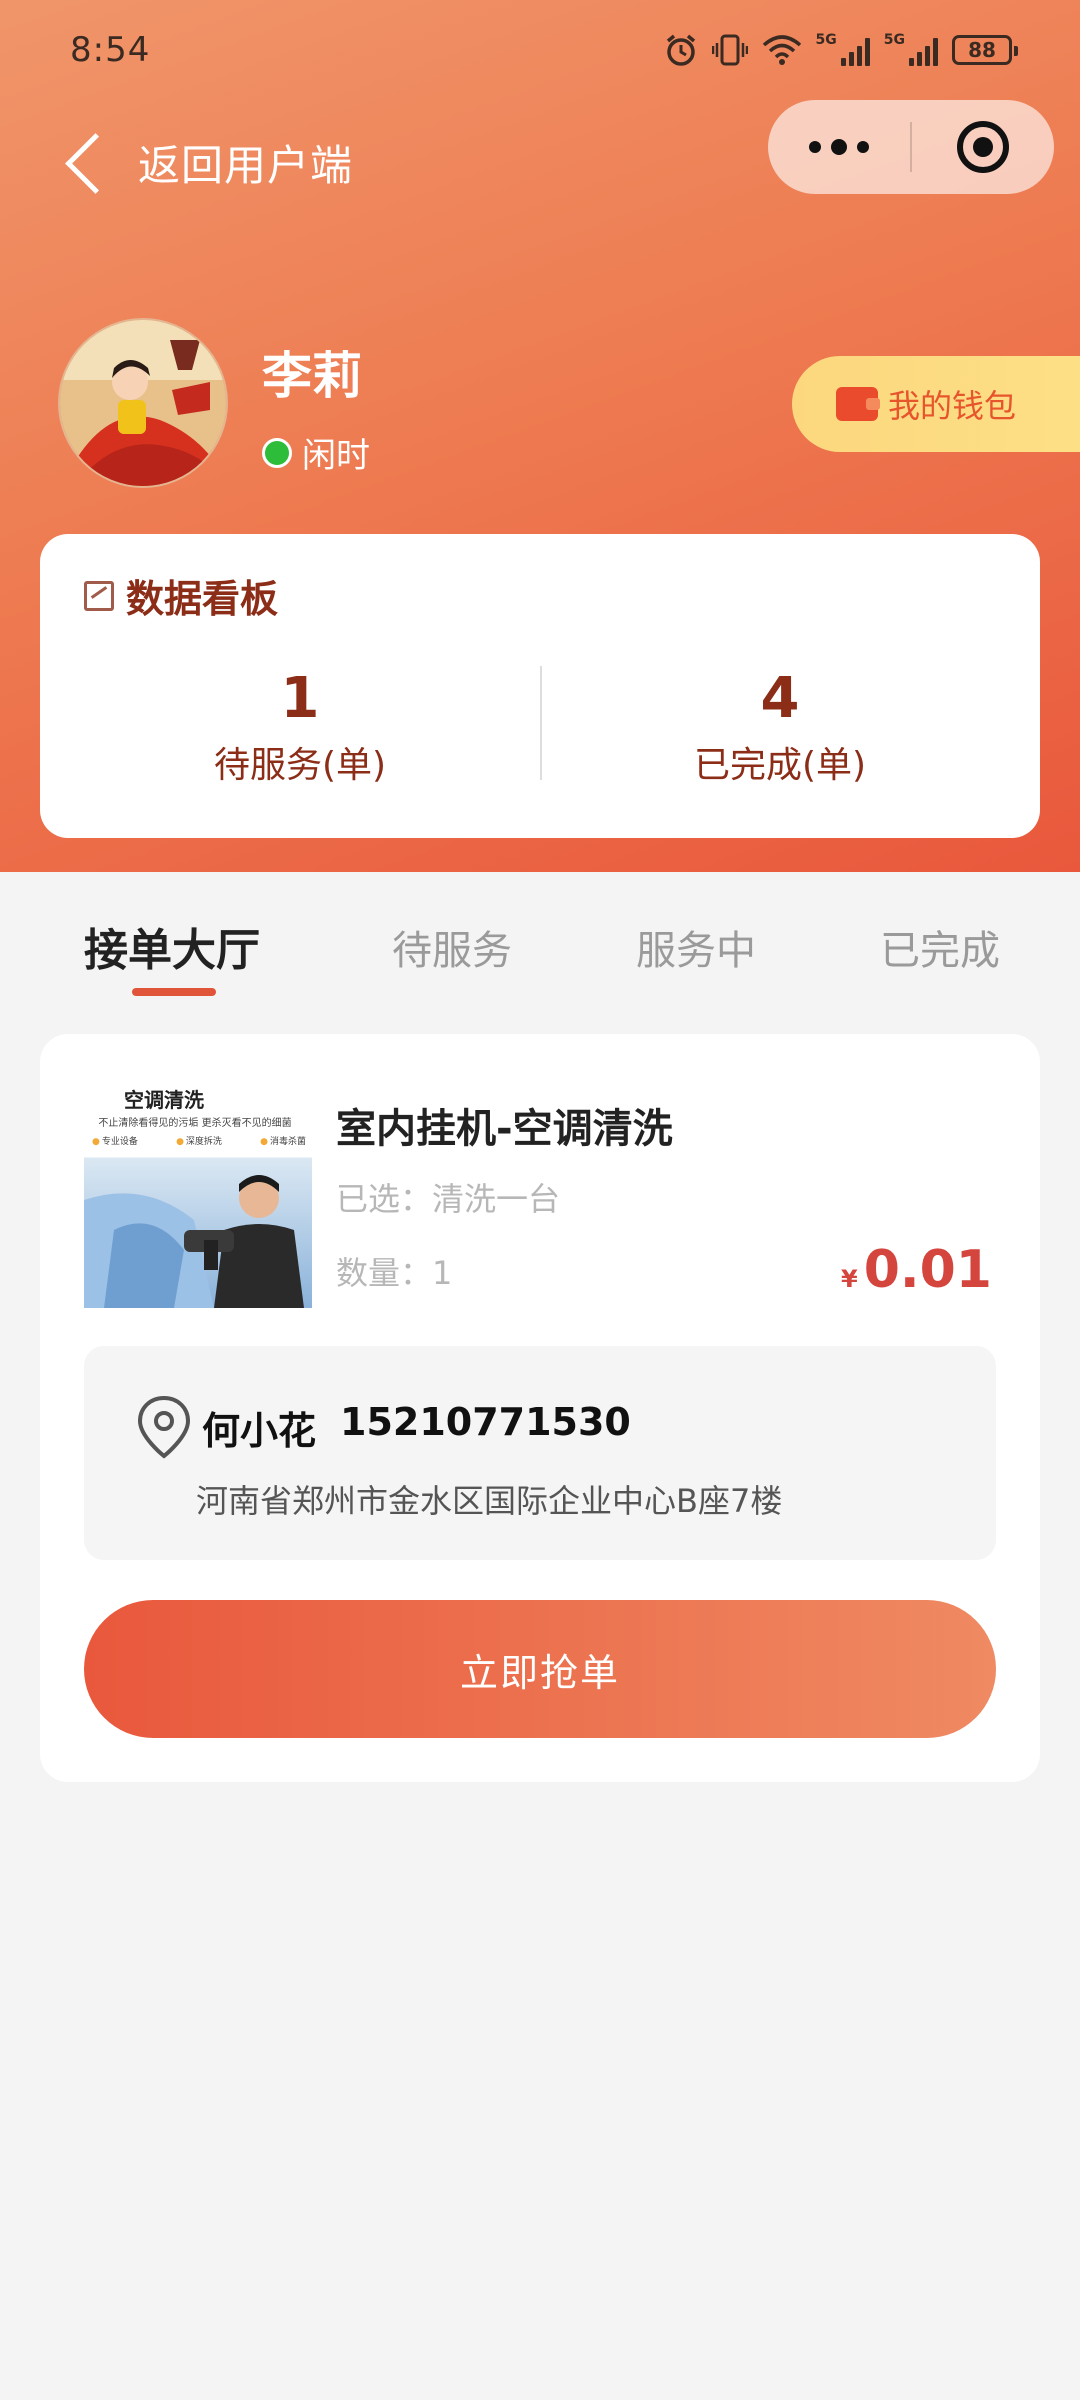 The height and width of the screenshot is (2400, 1080). What do you see at coordinates (696, 947) in the screenshot?
I see `tab-in-service: 服务中` at bounding box center [696, 947].